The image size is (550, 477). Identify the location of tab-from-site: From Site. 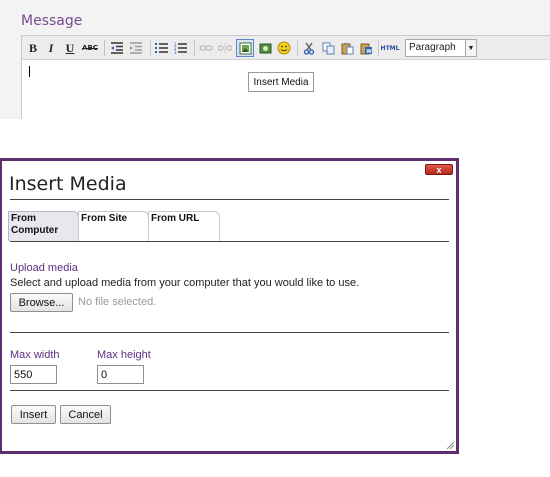
(113, 226).